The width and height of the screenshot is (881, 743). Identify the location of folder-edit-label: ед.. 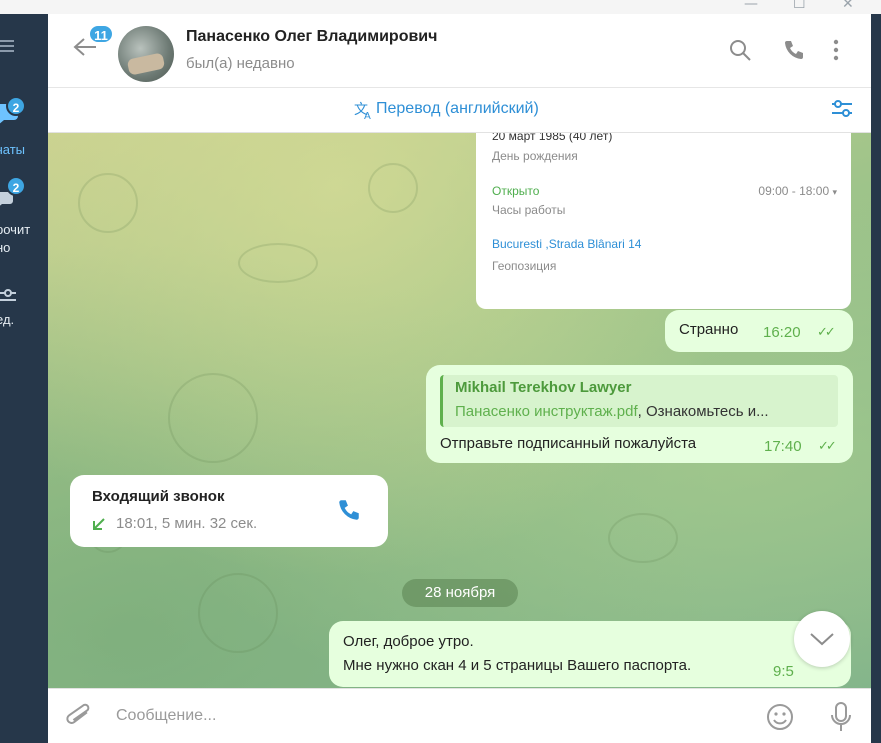
(7, 319).